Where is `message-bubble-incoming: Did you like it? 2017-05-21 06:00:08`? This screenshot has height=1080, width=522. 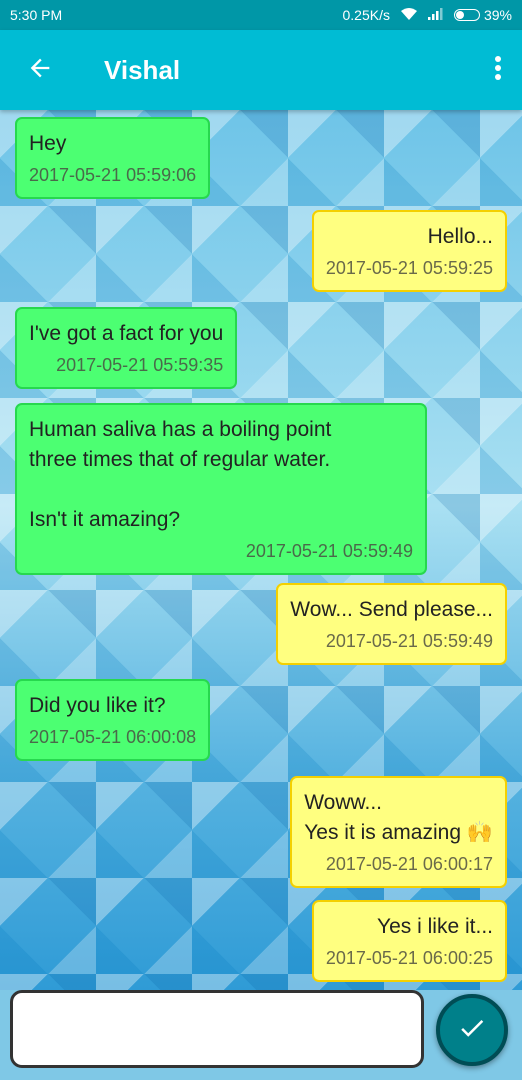
message-bubble-incoming: Did you like it? 2017-05-21 06:00:08 is located at coordinates (113, 720).